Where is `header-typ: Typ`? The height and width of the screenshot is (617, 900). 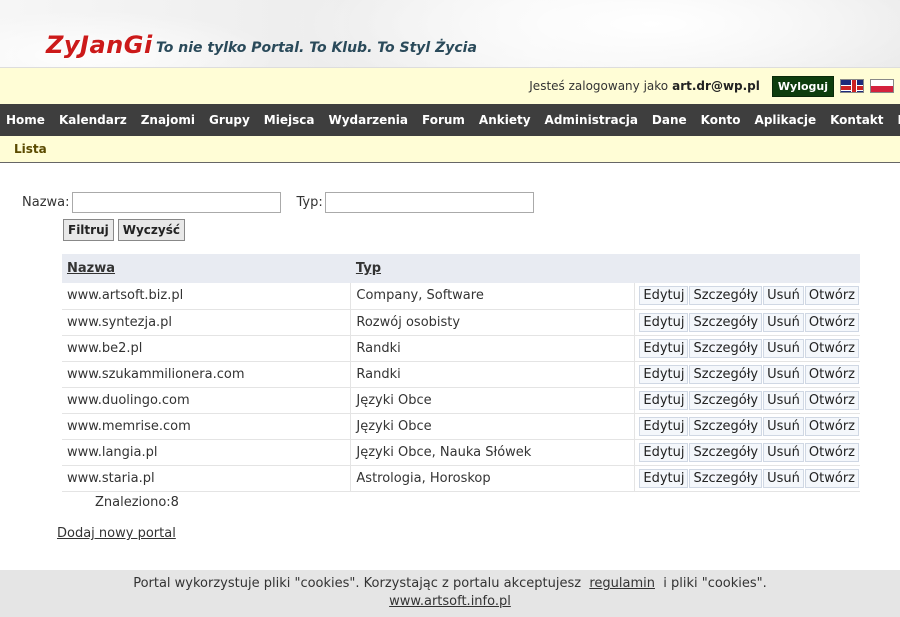 header-typ: Typ is located at coordinates (492, 268).